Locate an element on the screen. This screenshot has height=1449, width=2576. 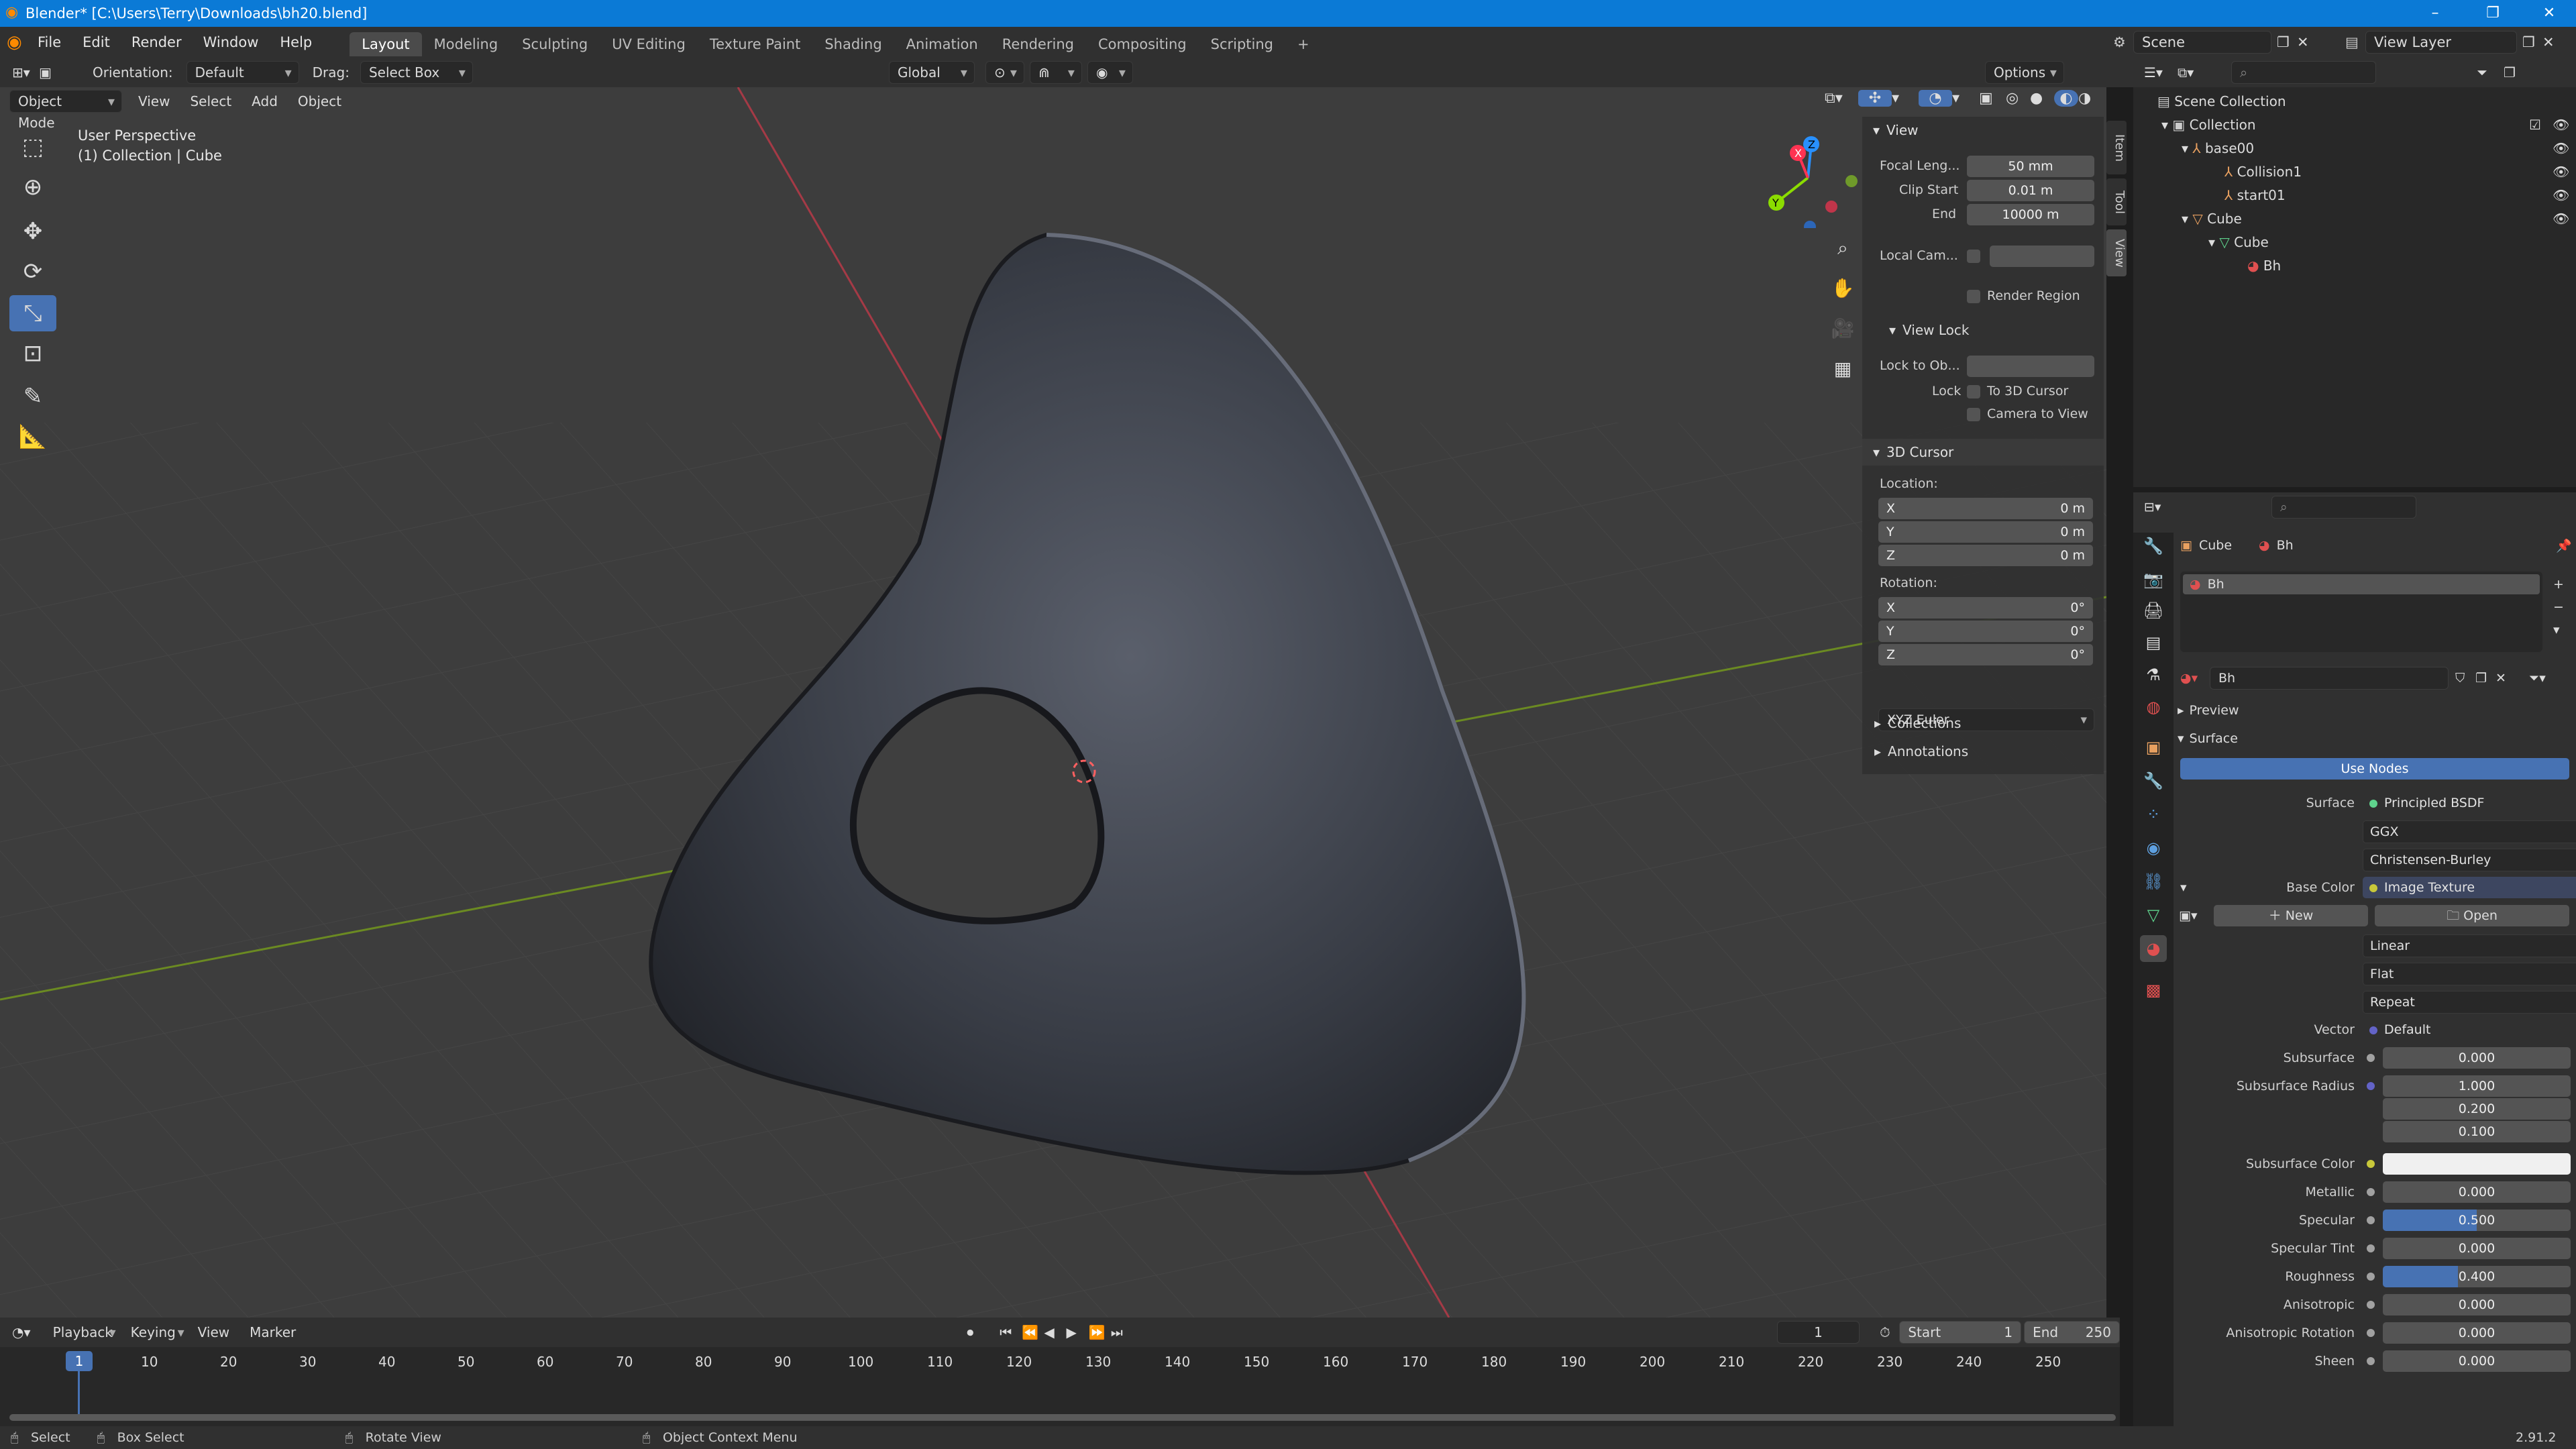
remove-scene-icon: ✕ is located at coordinates (2307, 42).